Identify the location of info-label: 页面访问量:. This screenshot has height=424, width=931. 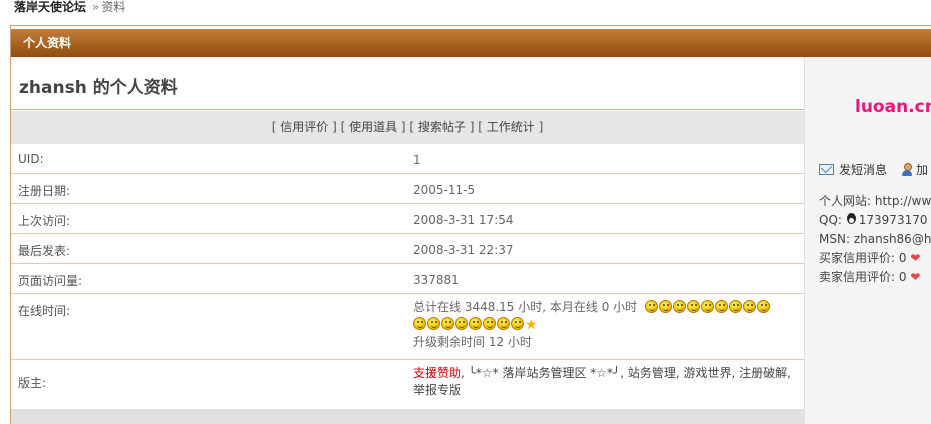
(50, 281).